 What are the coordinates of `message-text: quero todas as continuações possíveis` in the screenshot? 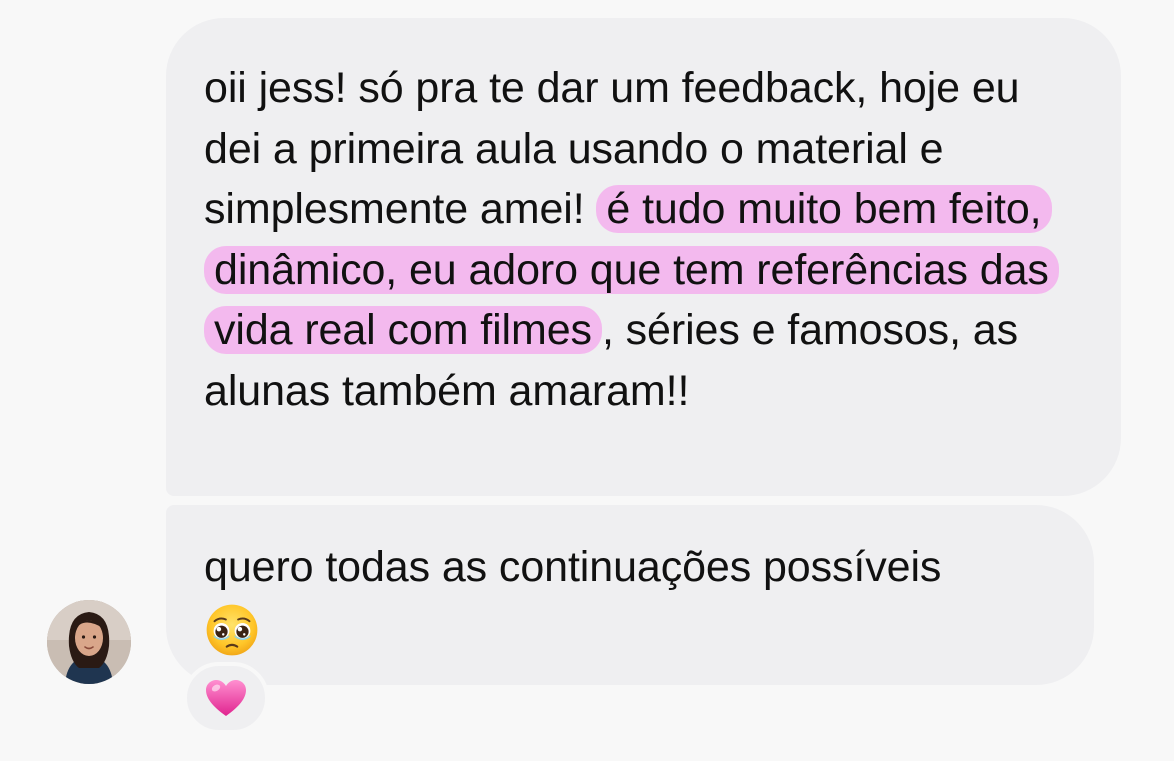 It's located at (573, 567).